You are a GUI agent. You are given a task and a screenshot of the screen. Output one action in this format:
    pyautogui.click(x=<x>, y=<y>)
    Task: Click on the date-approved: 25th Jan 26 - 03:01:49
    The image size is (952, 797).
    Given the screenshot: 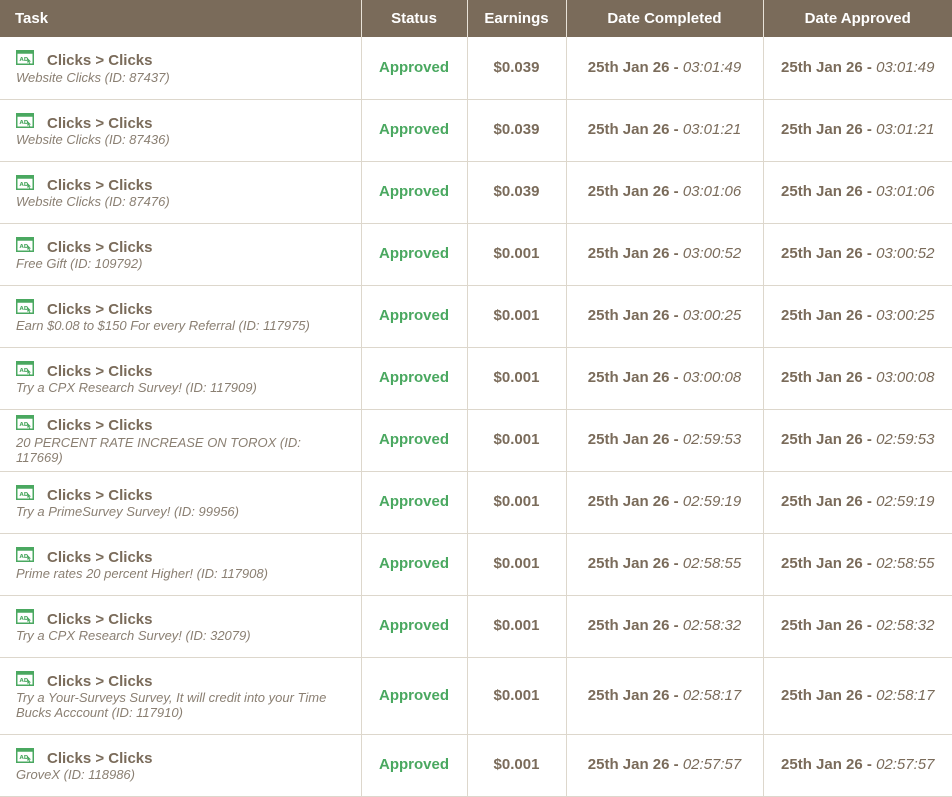 What is the action you would take?
    pyautogui.click(x=858, y=67)
    